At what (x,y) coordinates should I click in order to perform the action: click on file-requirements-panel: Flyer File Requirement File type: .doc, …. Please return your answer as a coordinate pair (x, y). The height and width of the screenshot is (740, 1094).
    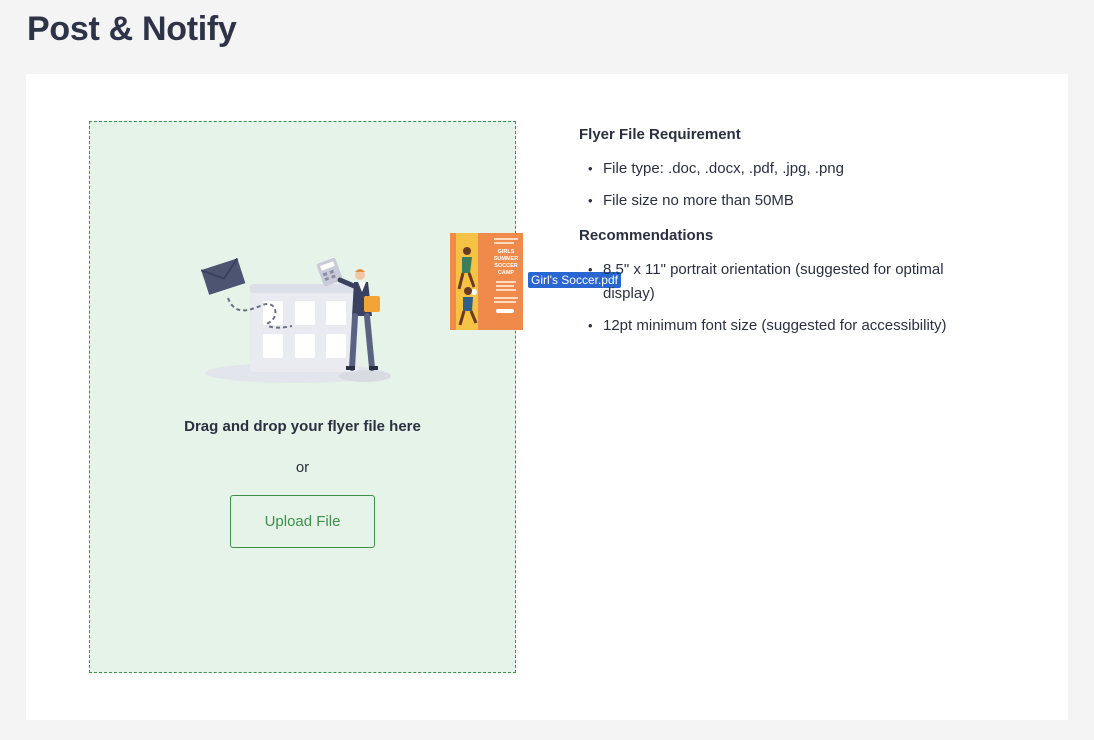
    Looking at the image, I should click on (789, 239).